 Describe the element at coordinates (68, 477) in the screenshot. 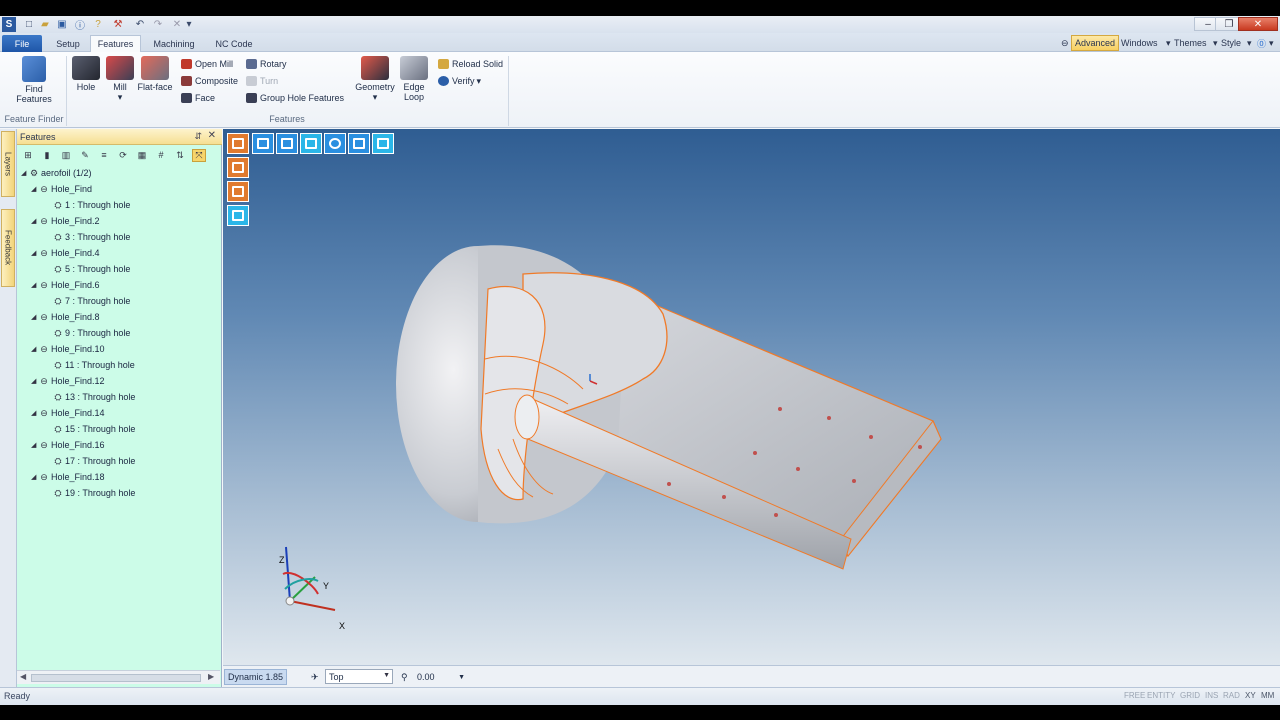

I see `tree-group-9: ◢ ⊖ Hole_Find.18` at that location.